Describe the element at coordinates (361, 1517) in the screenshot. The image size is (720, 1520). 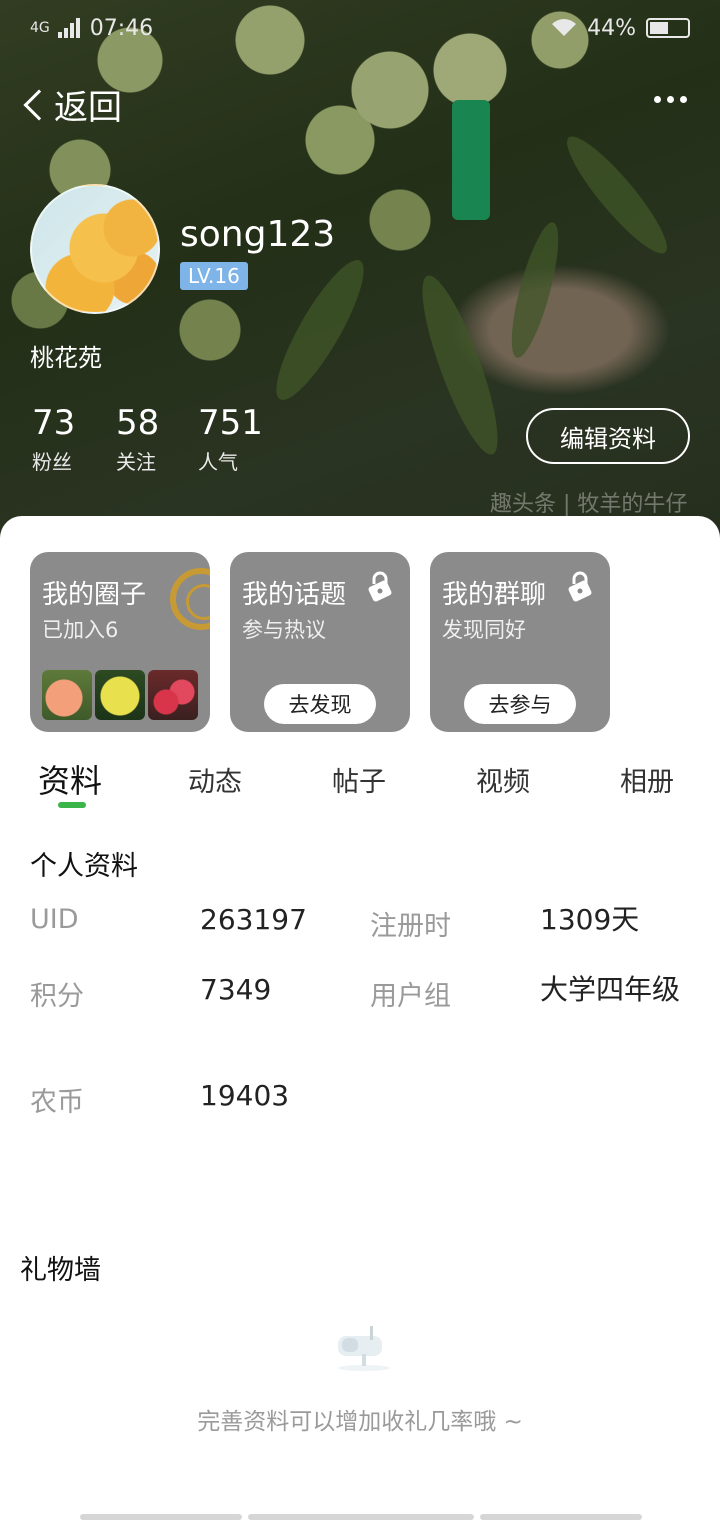
I see `bottom-dividers` at that location.